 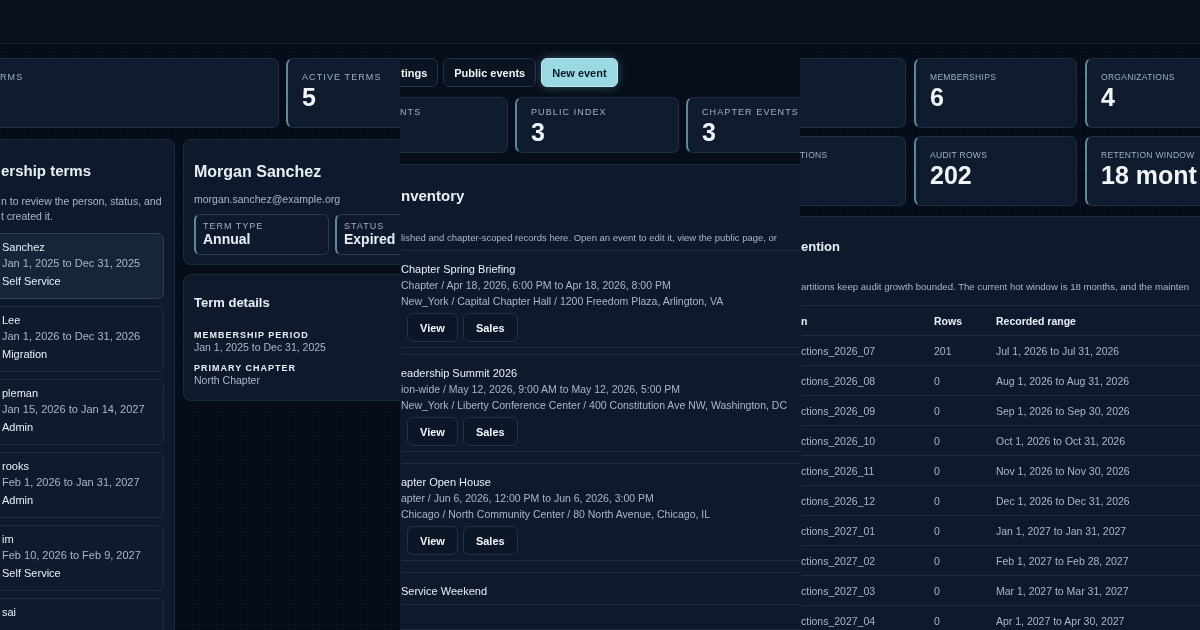 What do you see at coordinates (839, 380) in the screenshot?
I see `table-cell-text: ctions_2026_08` at bounding box center [839, 380].